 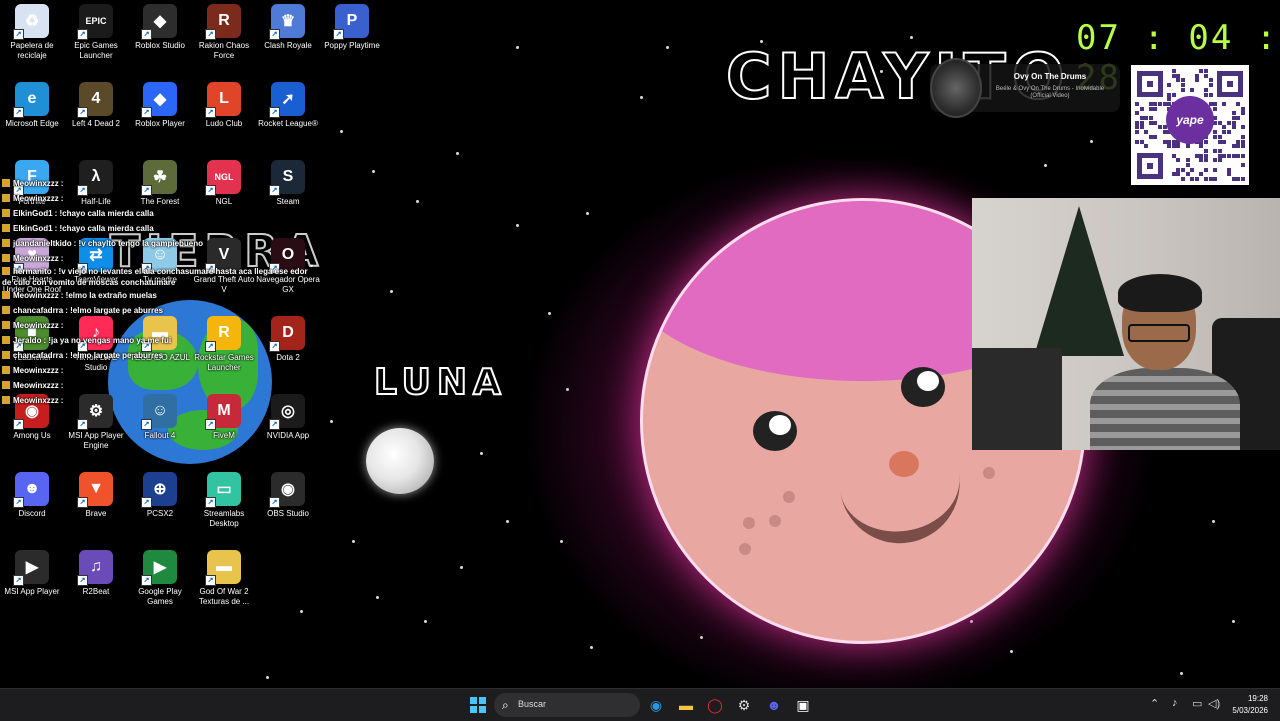 What do you see at coordinates (160, 495) in the screenshot?
I see `desktop-icon-pcsx2: ⊕ ↗ PCSX2` at bounding box center [160, 495].